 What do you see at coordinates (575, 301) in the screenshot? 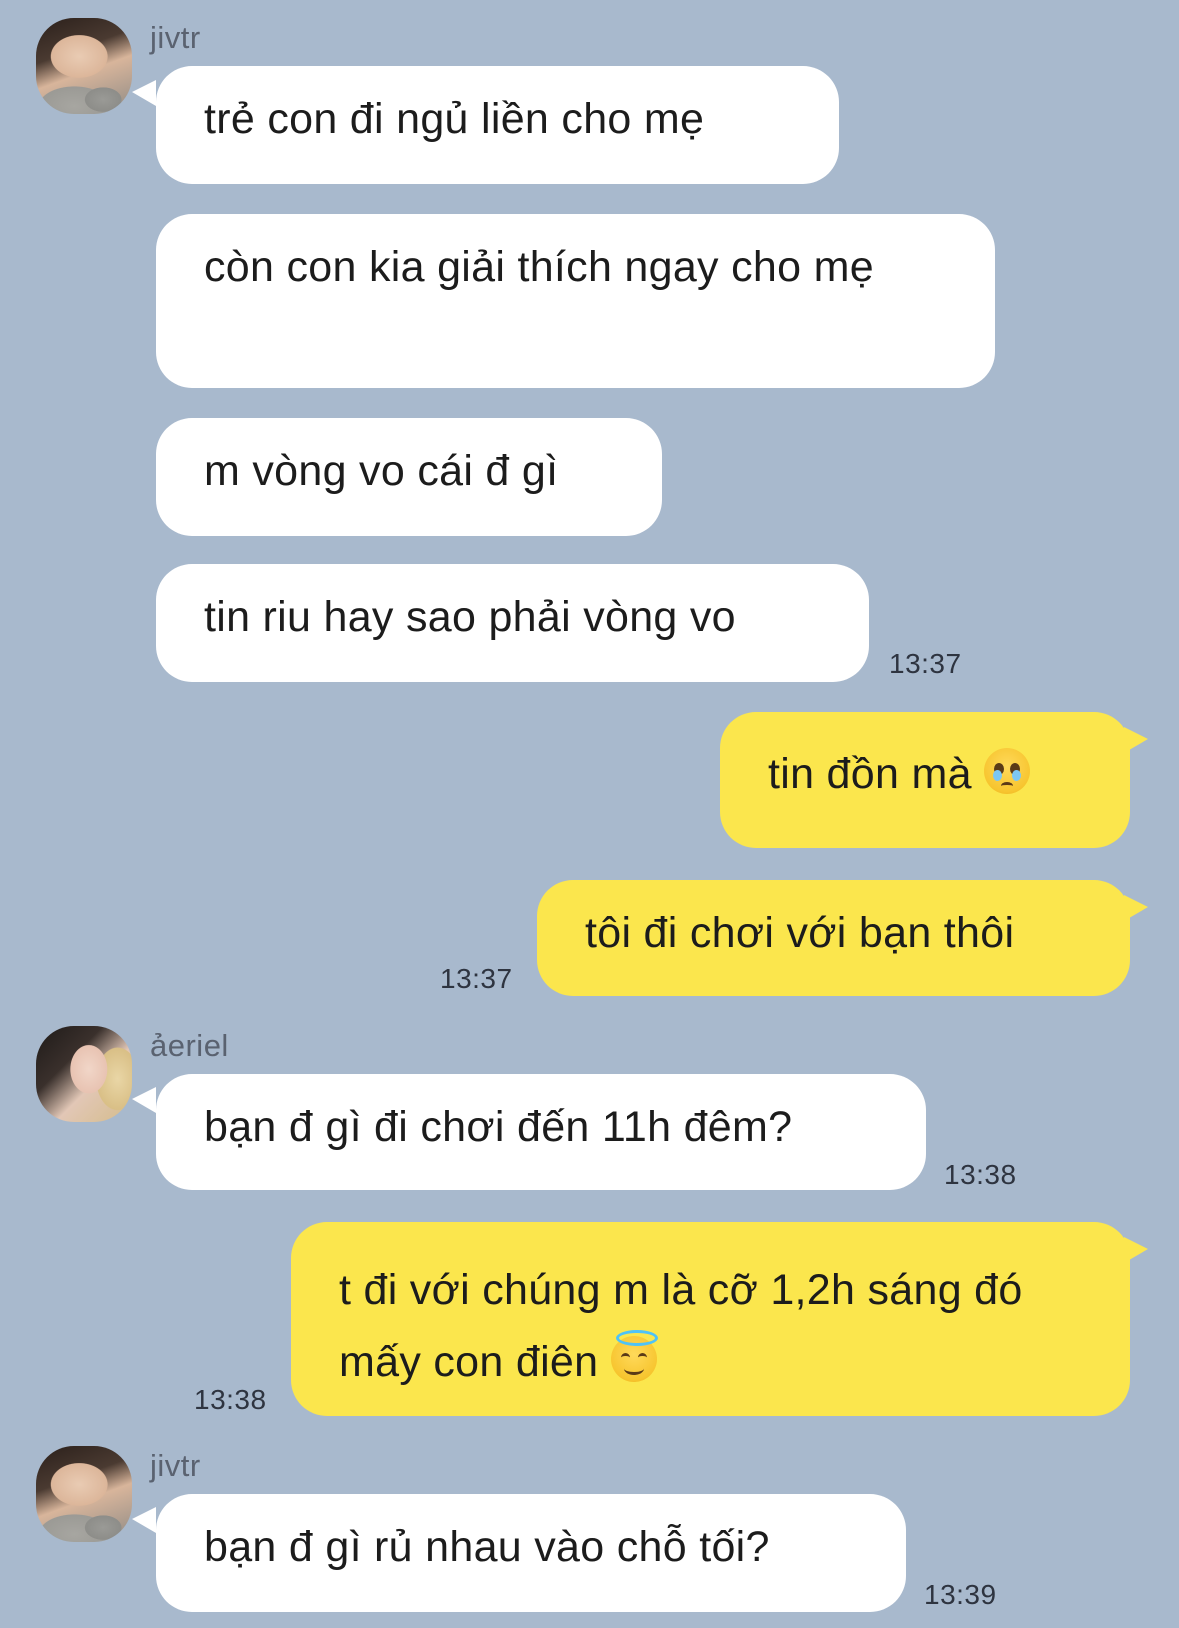
I see `message-bubble: còn con kia giải thích ngay cho mẹ` at bounding box center [575, 301].